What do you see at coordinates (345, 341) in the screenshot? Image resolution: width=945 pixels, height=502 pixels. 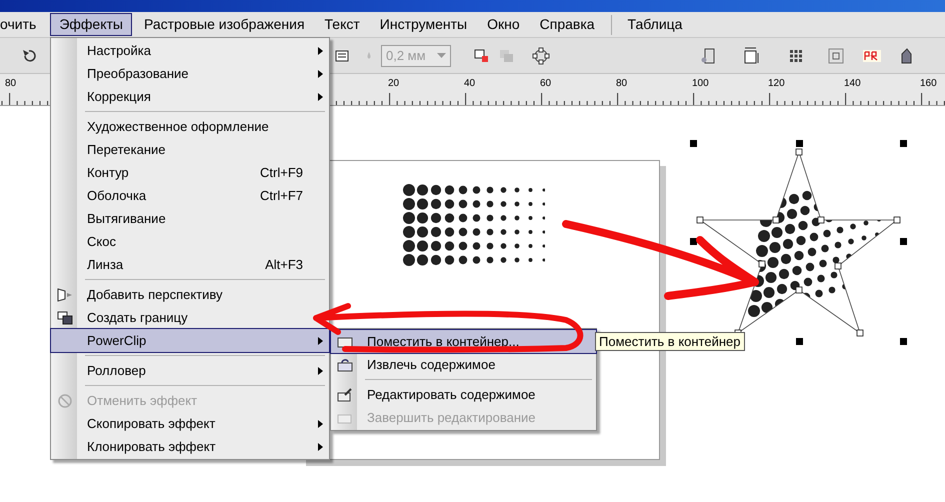 I see `container-icon` at bounding box center [345, 341].